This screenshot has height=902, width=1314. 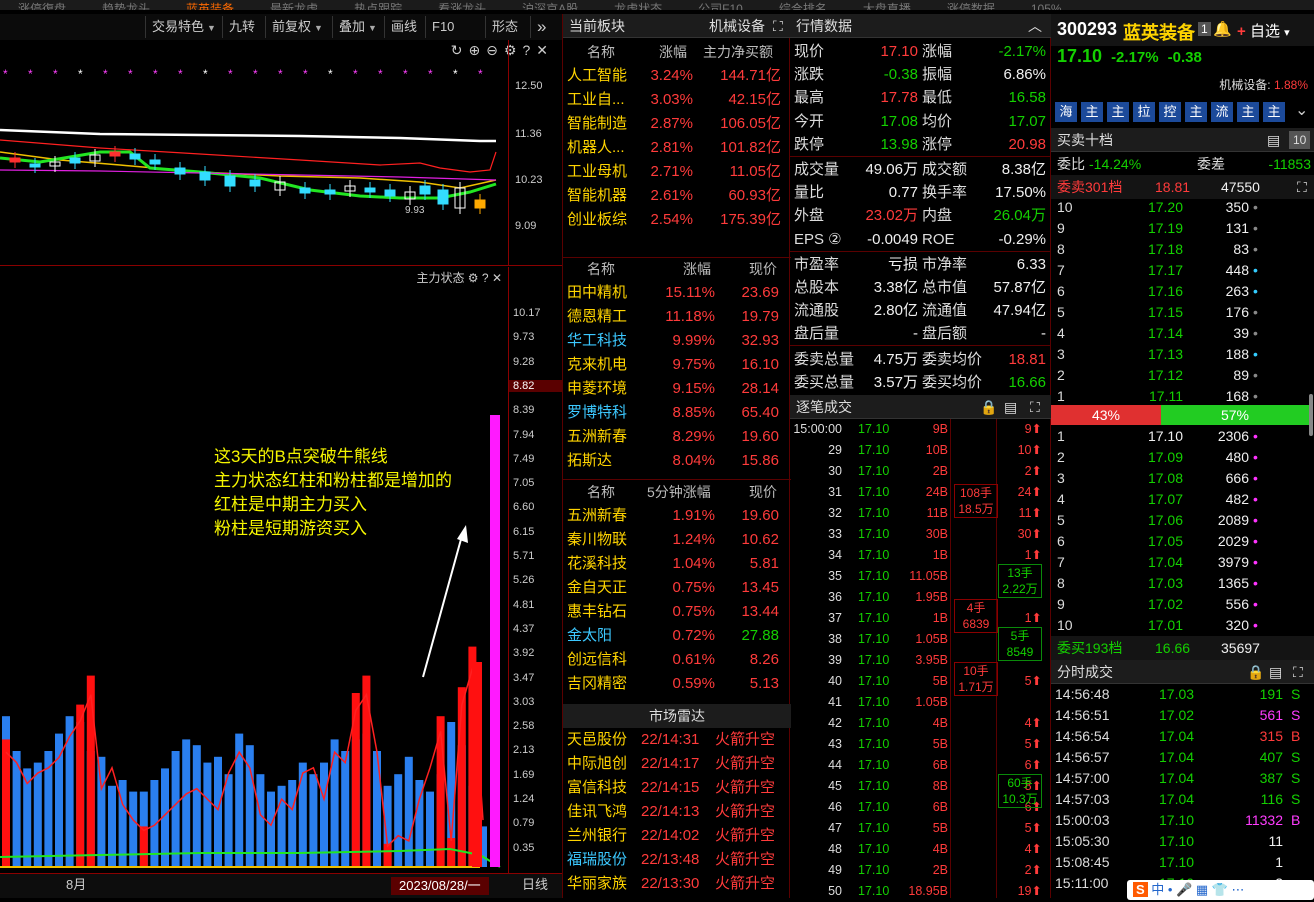 I want to click on ime-toolbar: S 中 • 🎤 ▦ 👕 ⋯, so click(x=1220, y=890).